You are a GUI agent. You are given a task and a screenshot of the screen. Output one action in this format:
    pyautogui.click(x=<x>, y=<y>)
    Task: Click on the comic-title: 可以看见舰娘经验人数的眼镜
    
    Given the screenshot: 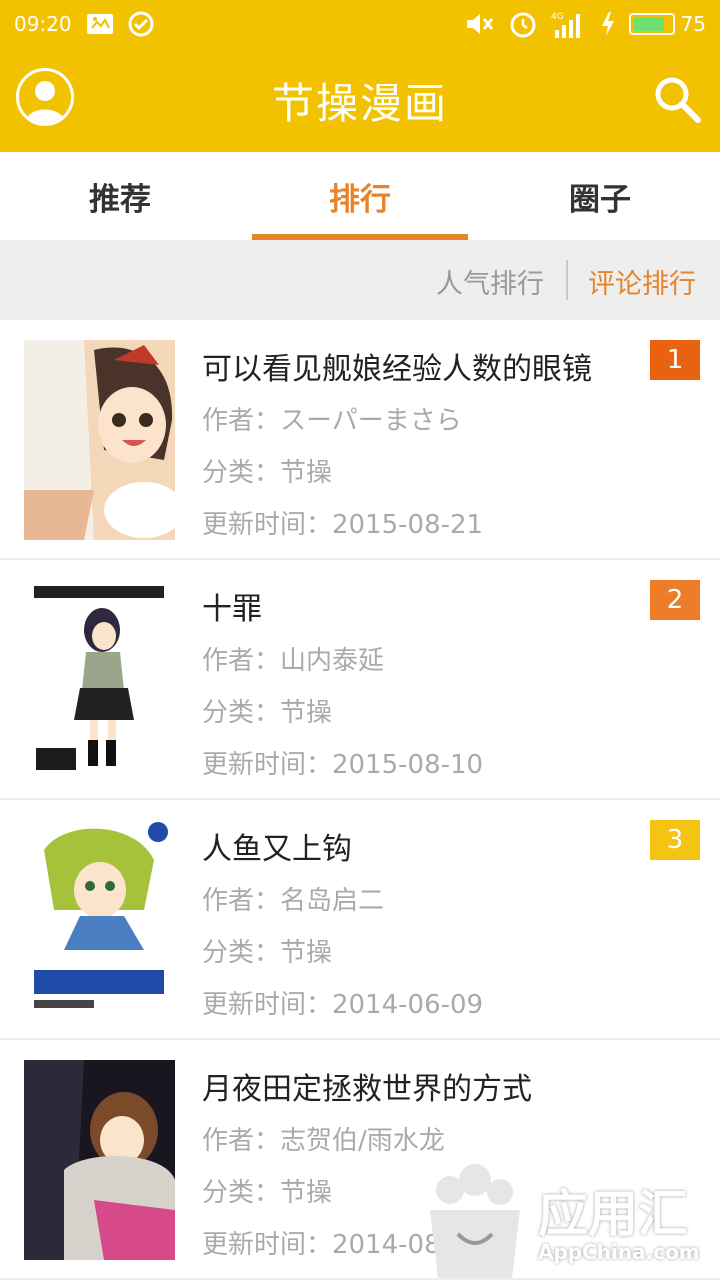 What is the action you would take?
    pyautogui.click(x=397, y=369)
    